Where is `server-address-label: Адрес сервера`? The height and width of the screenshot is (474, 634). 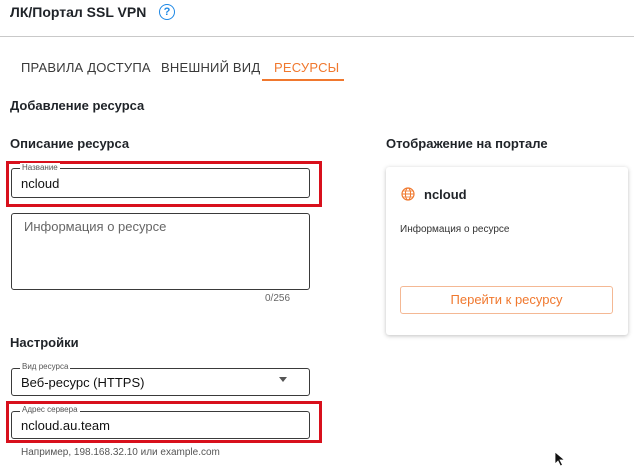 server-address-label: Адрес сервера is located at coordinates (50, 409).